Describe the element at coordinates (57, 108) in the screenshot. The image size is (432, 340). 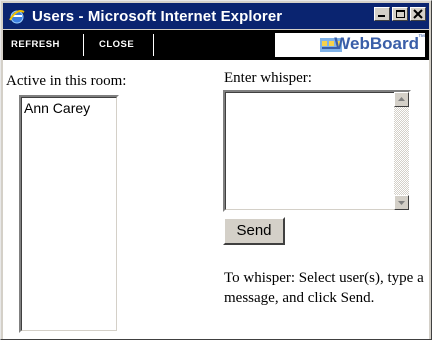
I see `user-list-item: Ann Carey` at that location.